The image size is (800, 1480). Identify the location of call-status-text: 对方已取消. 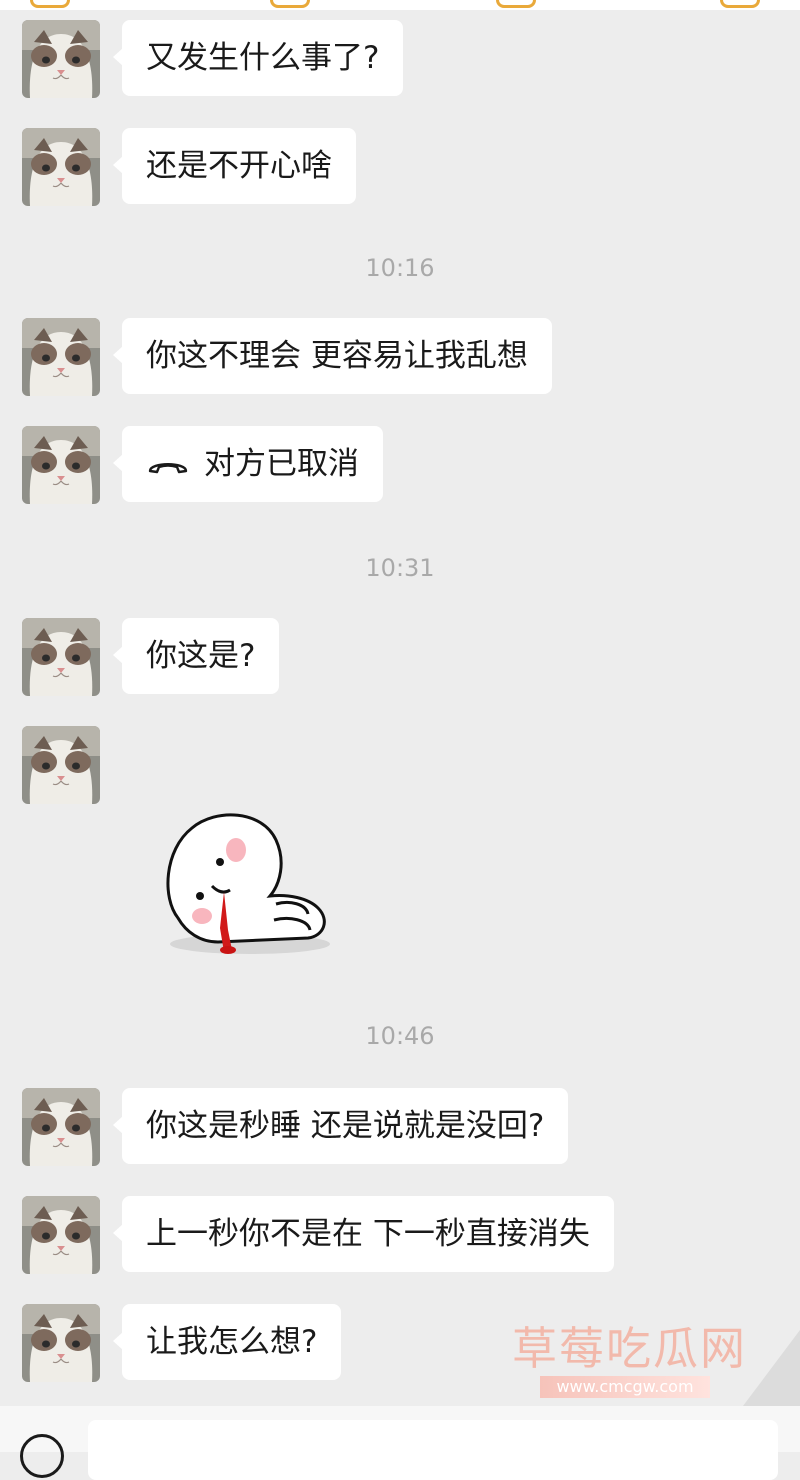
(281, 464).